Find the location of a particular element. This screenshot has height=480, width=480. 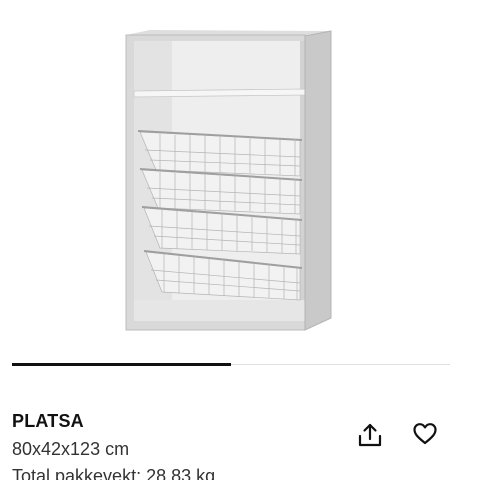

image-carousel-progress is located at coordinates (231, 364).